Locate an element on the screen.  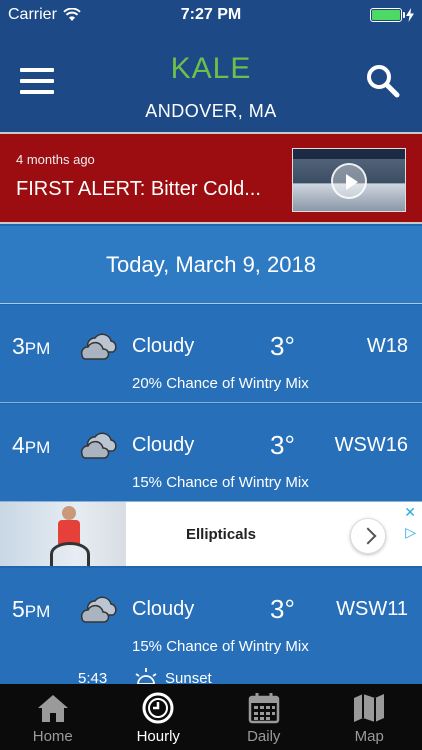
tab-bar: Home Hourly Daily Map is located at coordinates (211, 717).